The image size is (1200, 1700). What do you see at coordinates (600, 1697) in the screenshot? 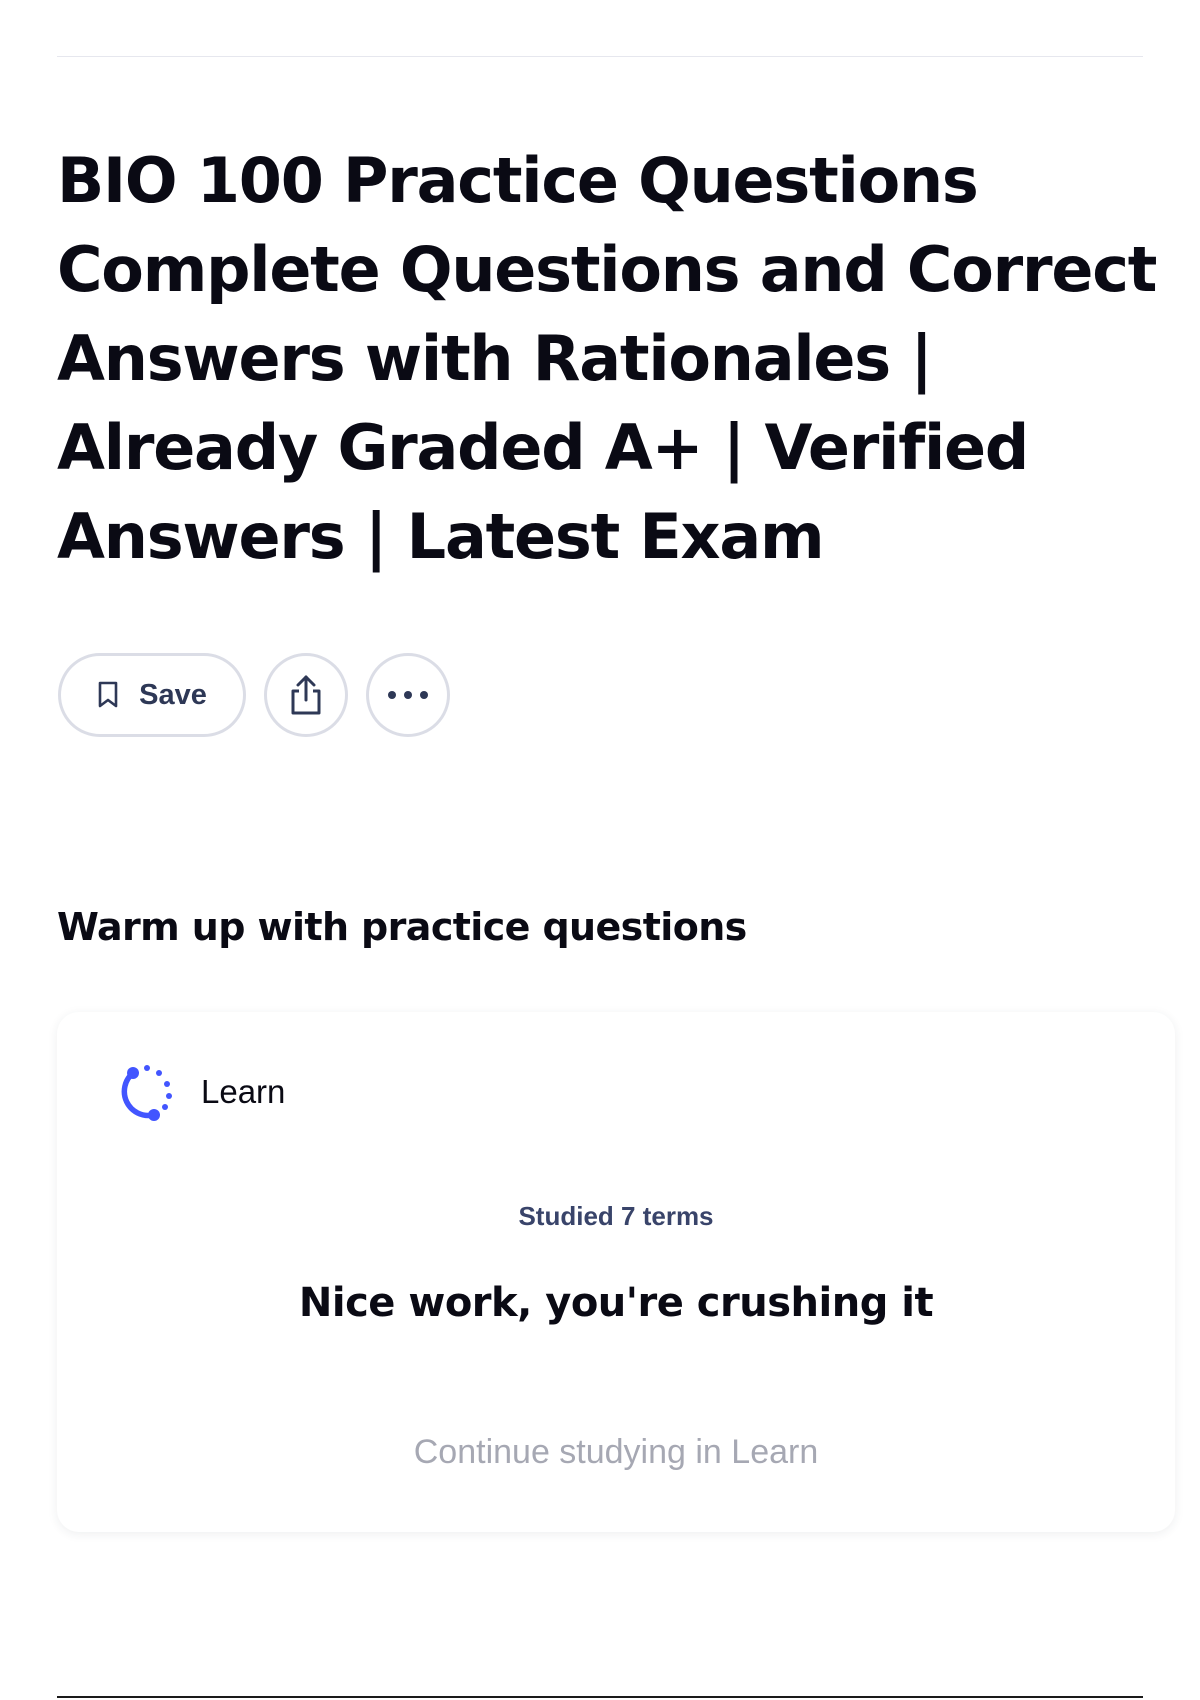
I see `bottom-divider` at bounding box center [600, 1697].